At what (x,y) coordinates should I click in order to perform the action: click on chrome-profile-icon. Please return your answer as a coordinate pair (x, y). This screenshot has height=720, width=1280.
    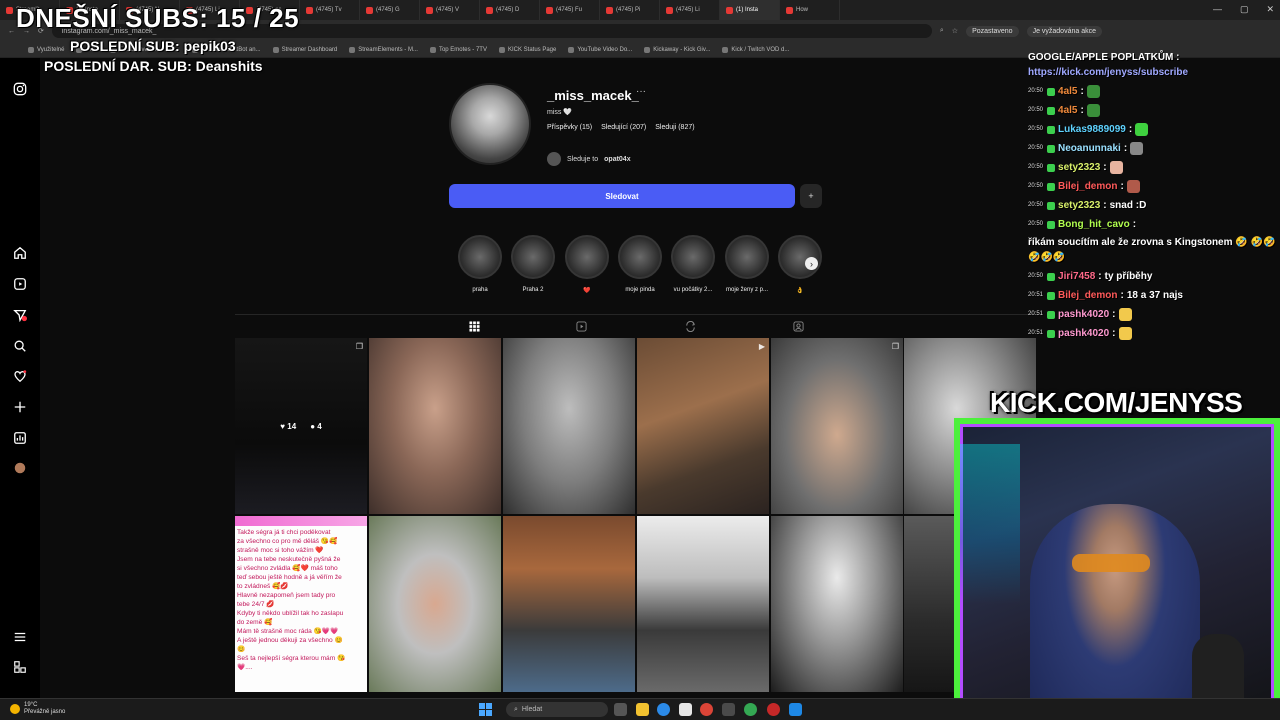
    Looking at the image, I should click on (750, 709).